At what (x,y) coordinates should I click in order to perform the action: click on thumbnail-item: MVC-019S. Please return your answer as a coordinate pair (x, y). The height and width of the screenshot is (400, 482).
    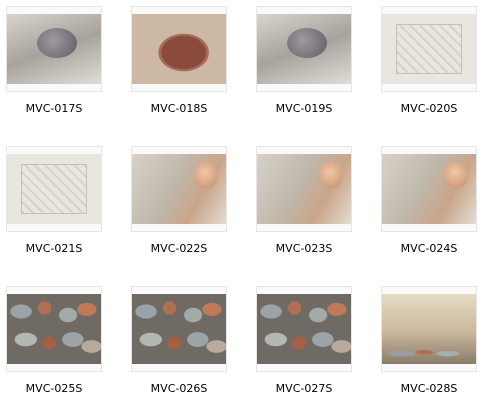
    Looking at the image, I should click on (304, 60).